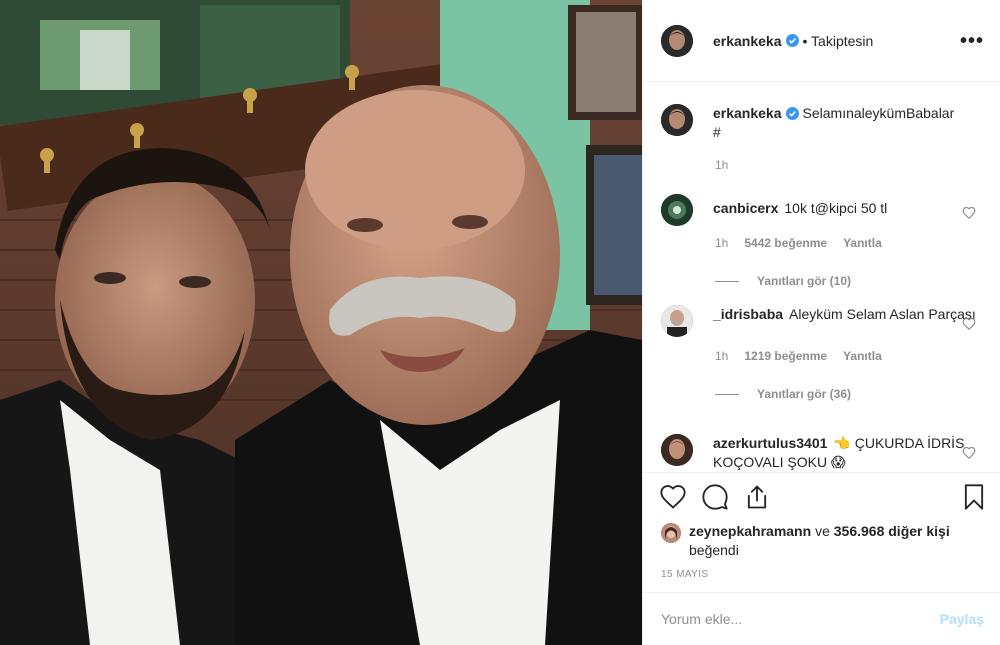 The width and height of the screenshot is (1000, 645). I want to click on comment-input, so click(800, 619).